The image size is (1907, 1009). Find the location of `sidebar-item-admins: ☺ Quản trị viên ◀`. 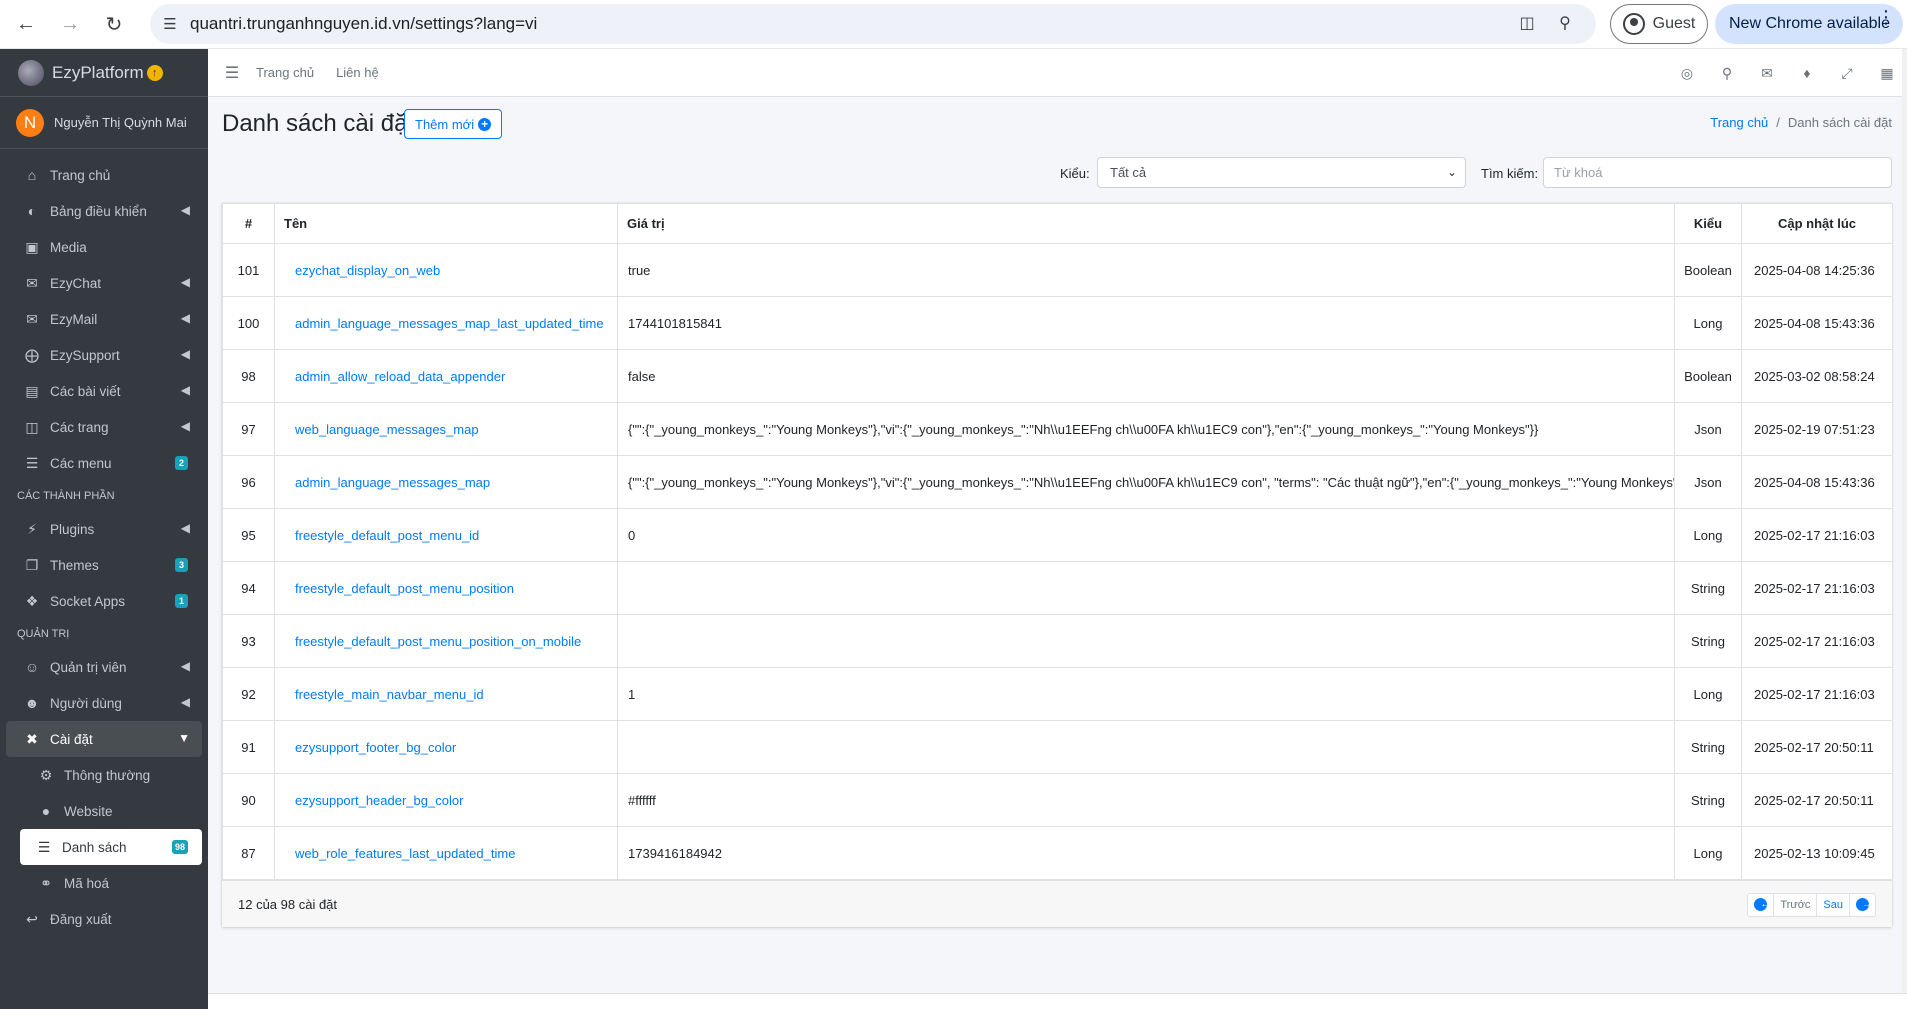

sidebar-item-admins: ☺ Quản trị viên ◀ is located at coordinates (104, 667).